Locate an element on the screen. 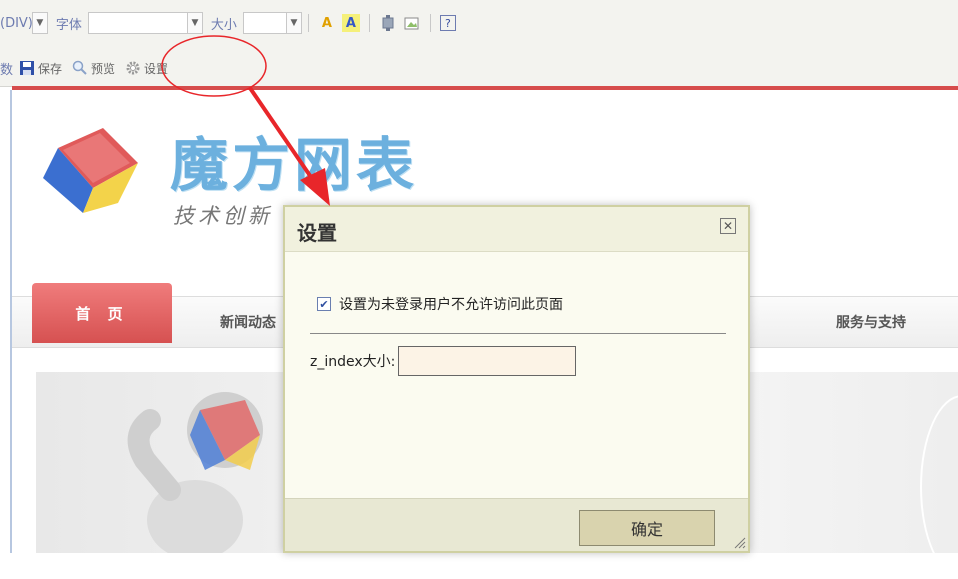 This screenshot has width=958, height=579. zindex-label: z_index大小: is located at coordinates (353, 362).